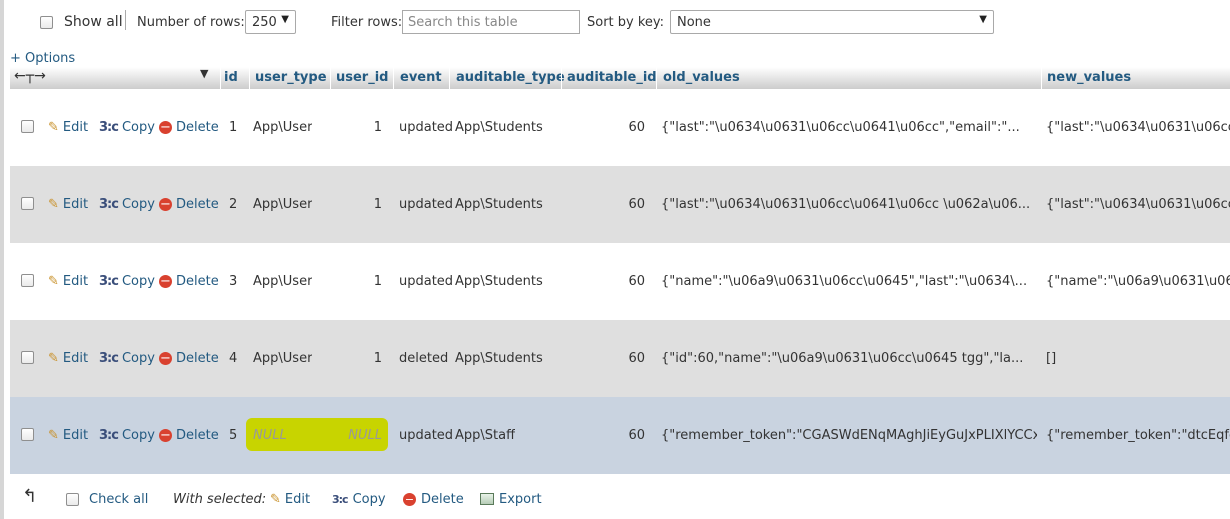  Describe the element at coordinates (487, 499) in the screenshot. I see `export-icon` at that location.